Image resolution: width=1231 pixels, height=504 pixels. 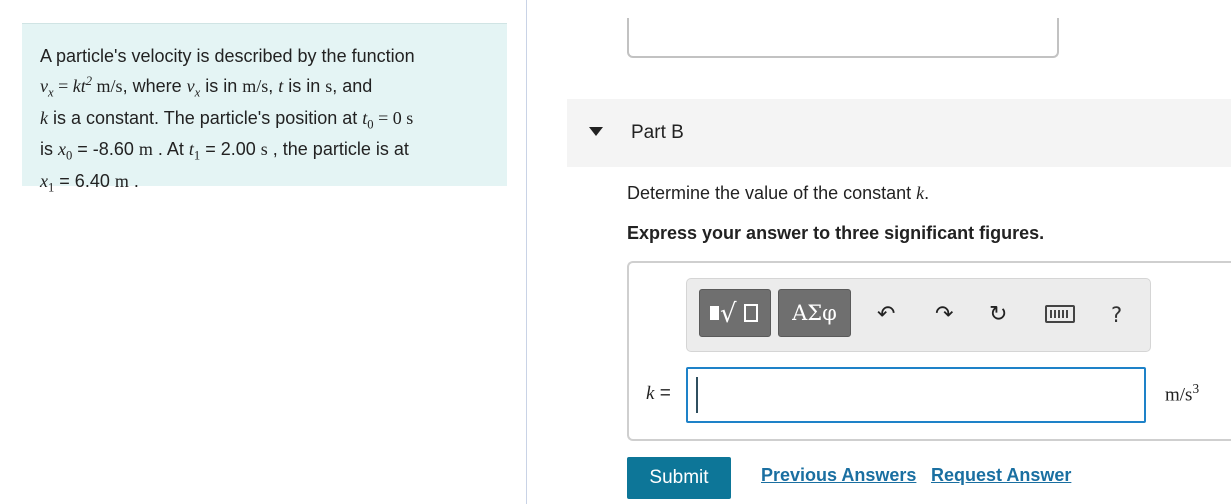 I want to click on velocity-units: m/s, so click(x=107, y=86).